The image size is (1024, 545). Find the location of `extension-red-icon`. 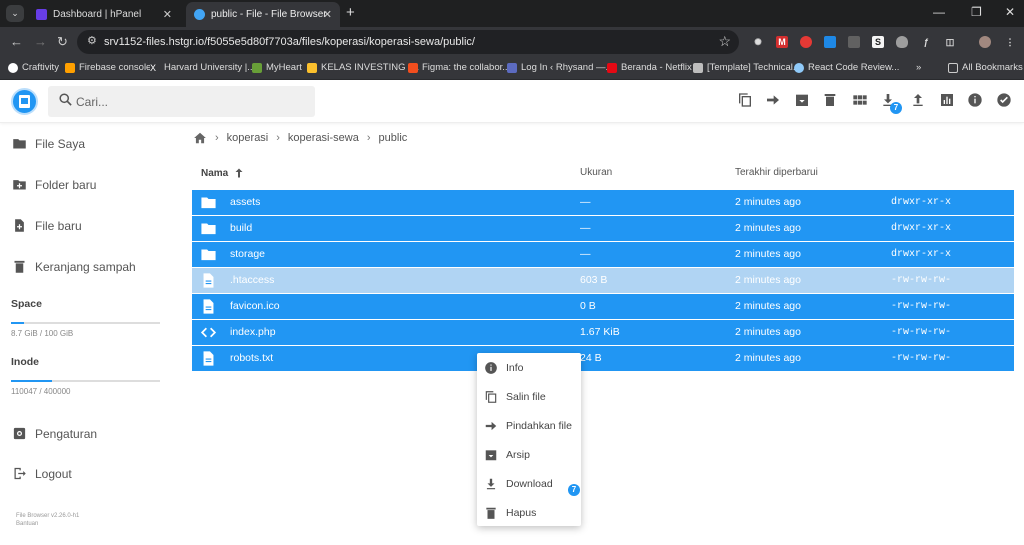

extension-red-icon is located at coordinates (806, 42).